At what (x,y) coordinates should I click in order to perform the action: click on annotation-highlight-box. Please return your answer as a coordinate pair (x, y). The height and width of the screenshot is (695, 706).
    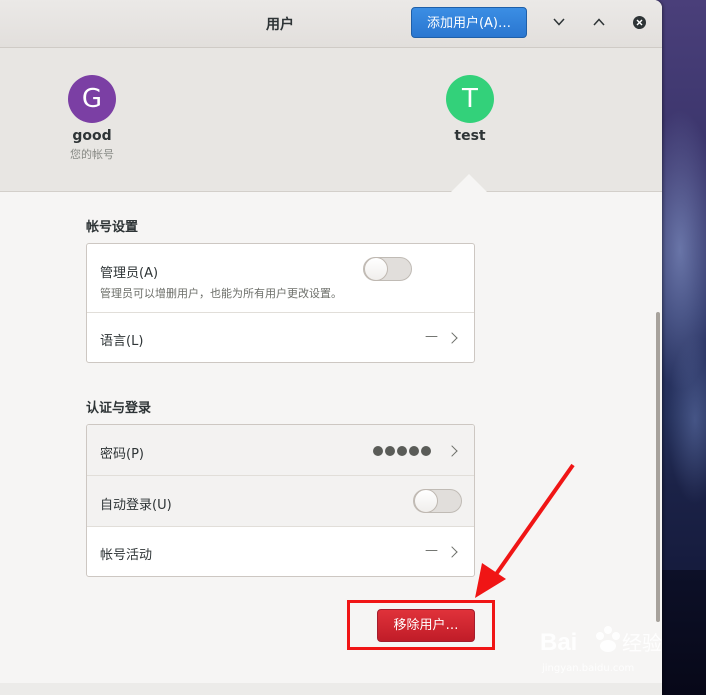
    Looking at the image, I should click on (421, 625).